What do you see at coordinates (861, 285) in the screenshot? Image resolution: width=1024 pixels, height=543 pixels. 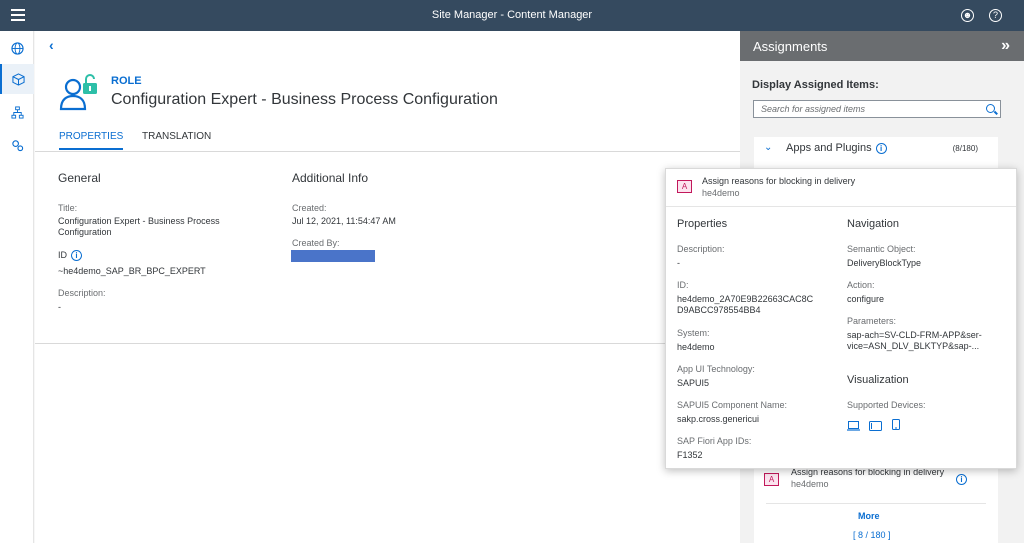 I see `action-label: Action:` at bounding box center [861, 285].